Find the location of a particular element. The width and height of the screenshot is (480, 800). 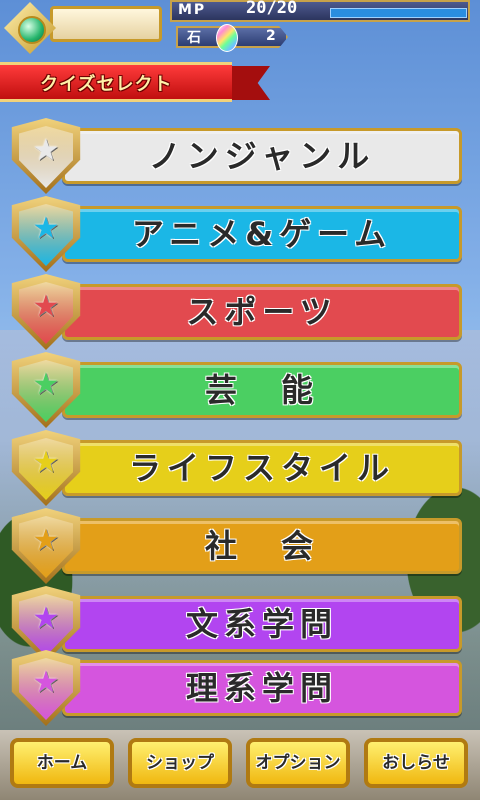

genre-button-lifestyle: ライフスタイル ★ is located at coordinates (236, 468).